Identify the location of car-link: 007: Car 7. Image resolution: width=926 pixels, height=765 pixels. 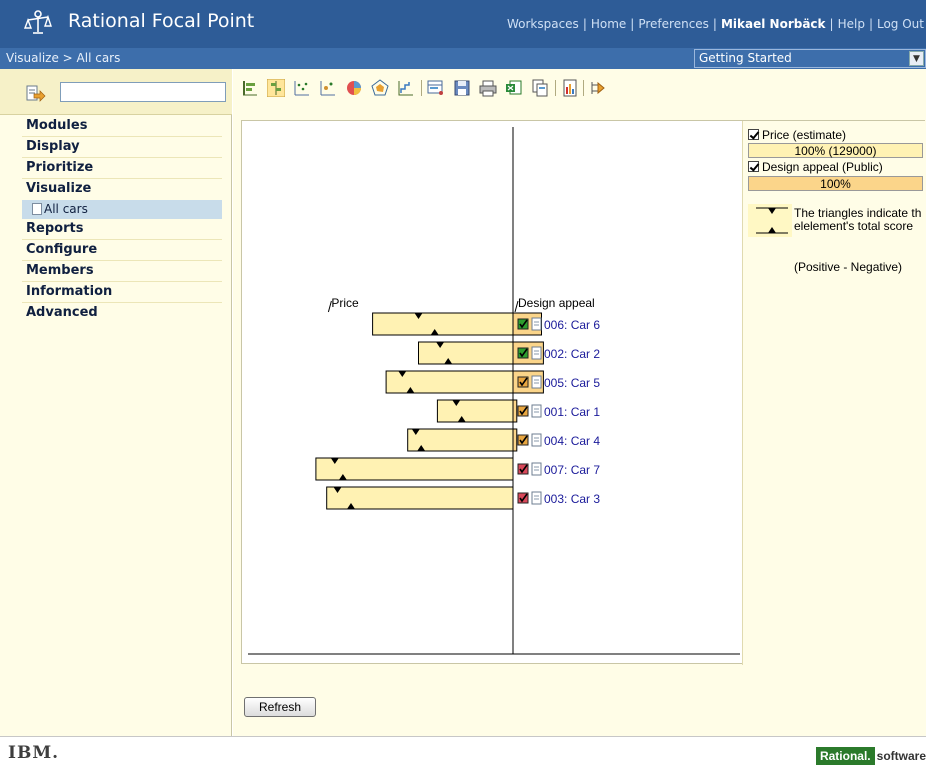
(572, 470).